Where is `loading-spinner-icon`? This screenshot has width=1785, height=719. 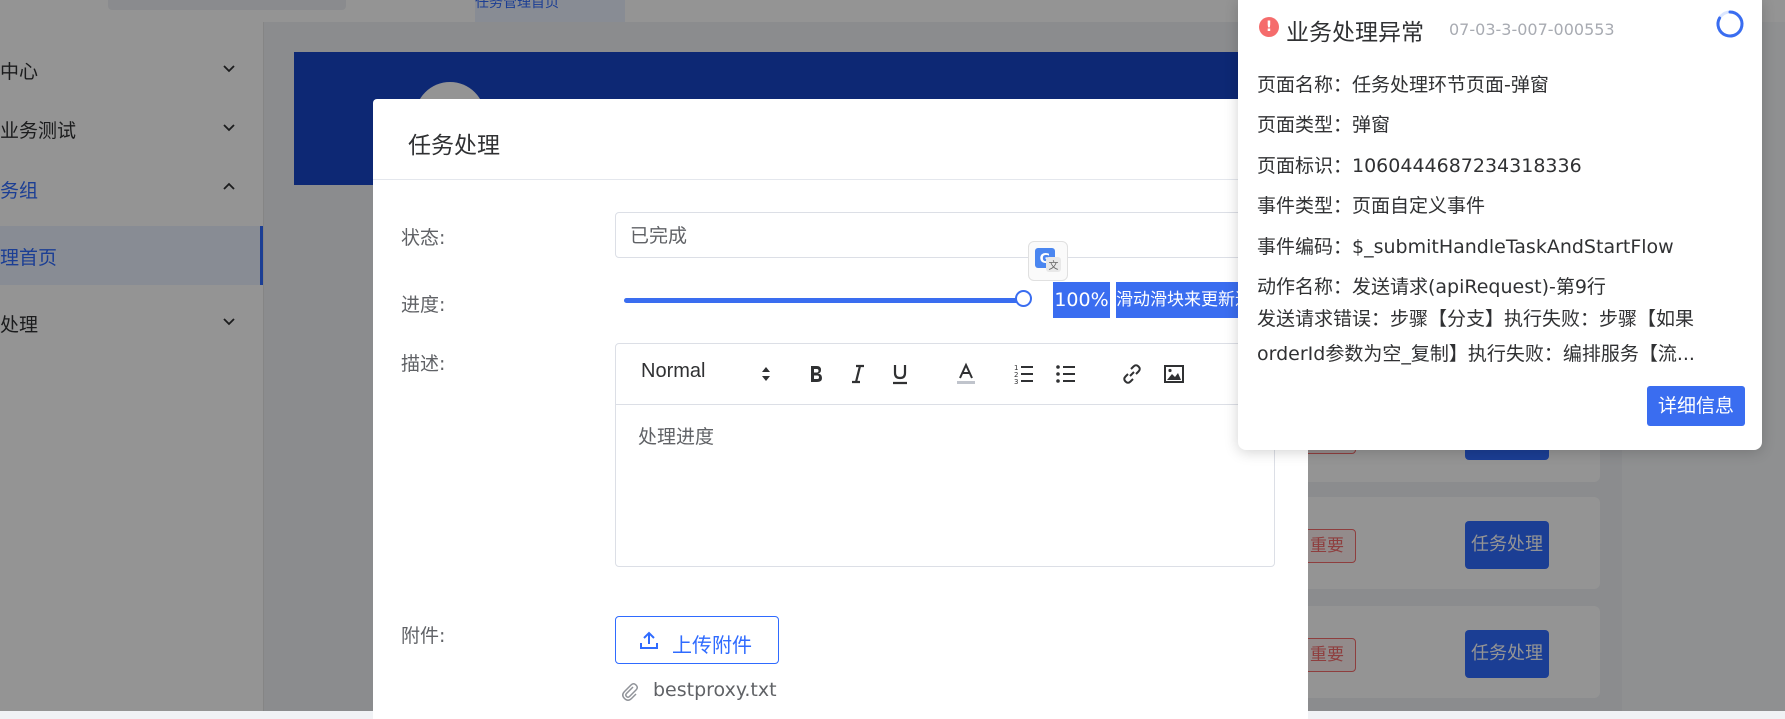
loading-spinner-icon is located at coordinates (1730, 24).